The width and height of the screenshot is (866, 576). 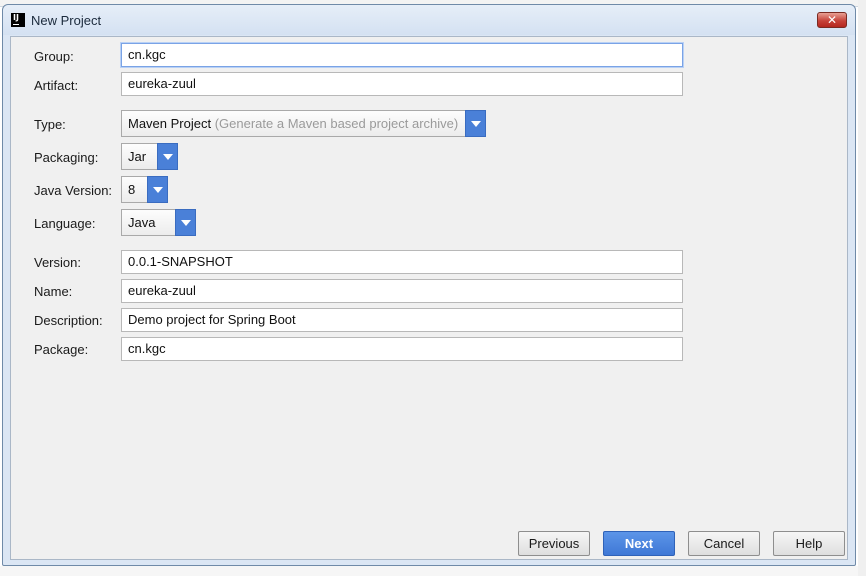 I want to click on packaging-value: Jar, so click(x=137, y=156).